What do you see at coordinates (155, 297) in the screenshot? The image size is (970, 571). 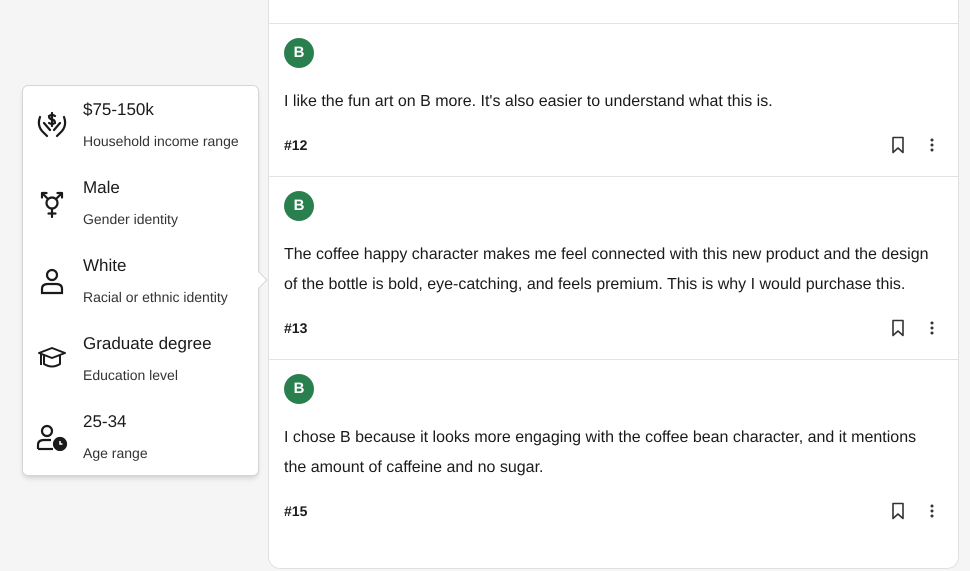 I see `demographic-label: Racial or ethnic identity` at bounding box center [155, 297].